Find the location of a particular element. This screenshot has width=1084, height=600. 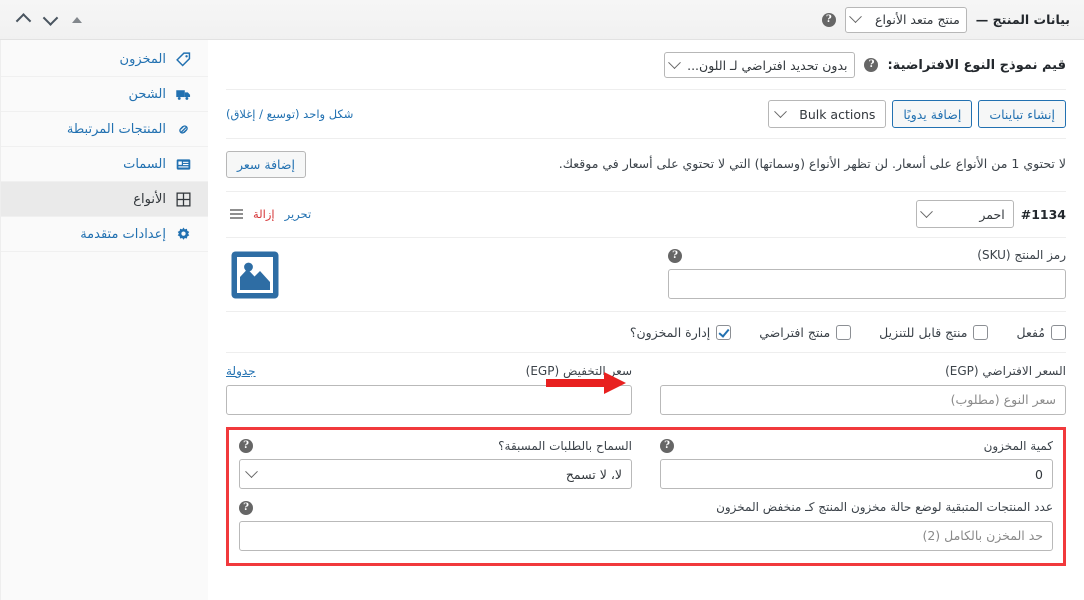

sku-label-row: رمز المنتج (SKU) ? is located at coordinates (867, 256).